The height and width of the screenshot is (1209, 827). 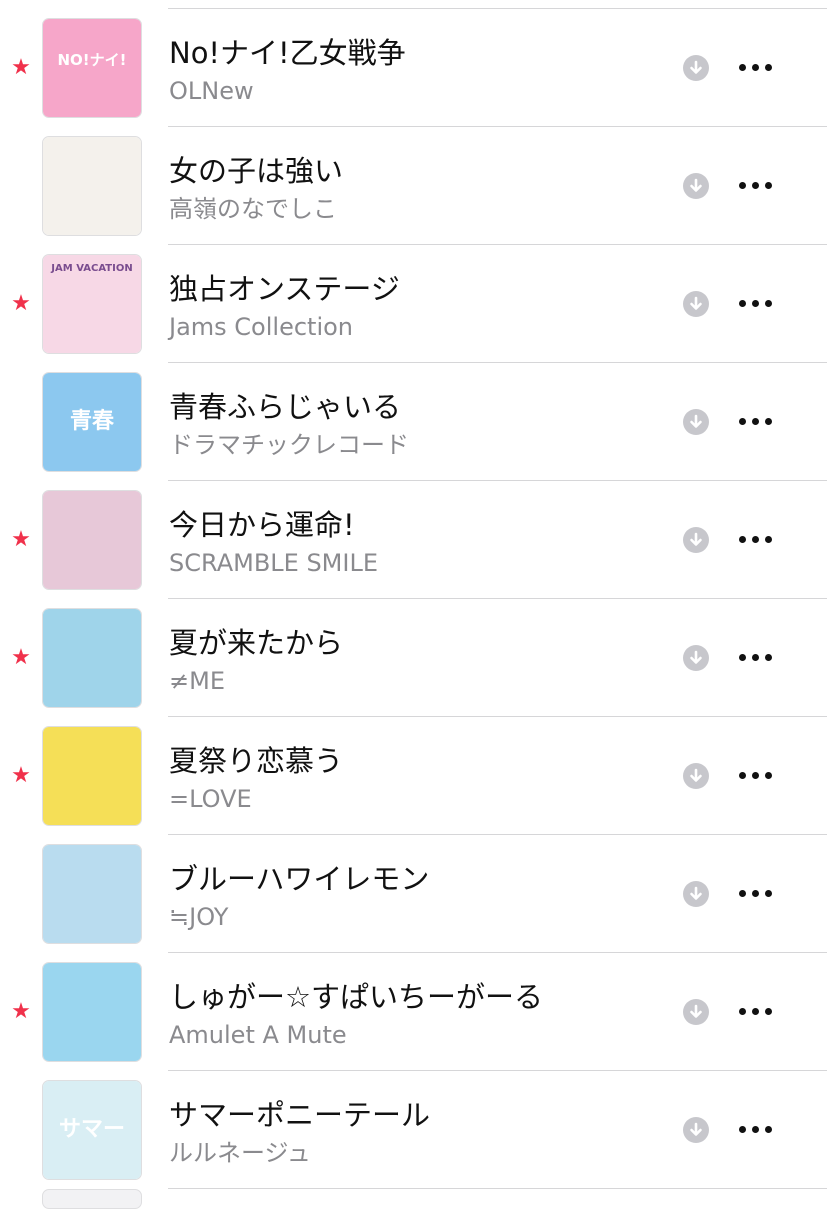 I want to click on song-row: ブルーハワイレモン ≒JOY, so click(x=413, y=894).